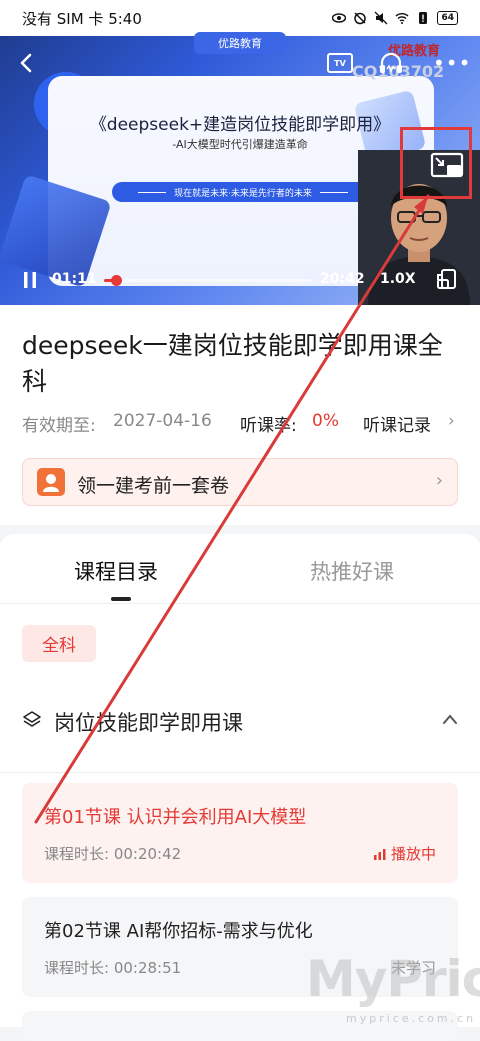  I want to click on course-title: deepseek一建岗位技能即学即用课全科, so click(232, 363).